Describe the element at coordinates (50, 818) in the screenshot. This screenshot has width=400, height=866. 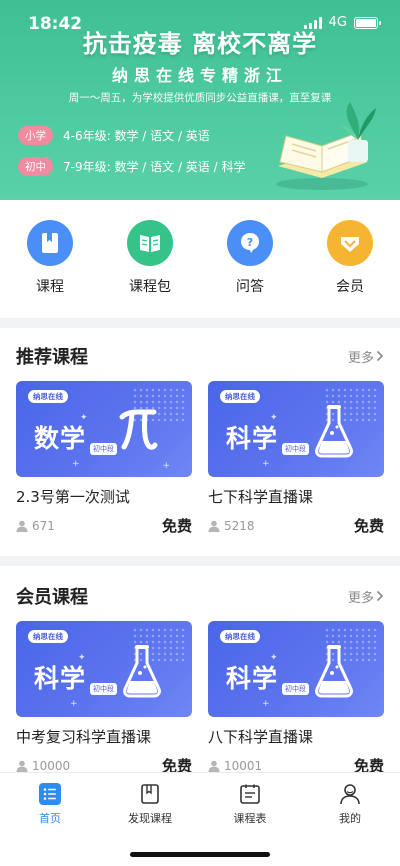
I see `tab-label: 首页` at that location.